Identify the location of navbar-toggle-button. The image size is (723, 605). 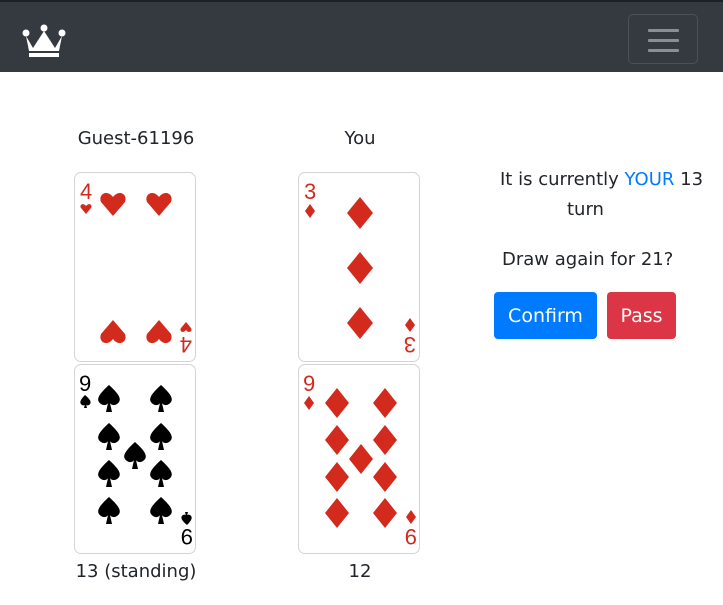
(663, 39).